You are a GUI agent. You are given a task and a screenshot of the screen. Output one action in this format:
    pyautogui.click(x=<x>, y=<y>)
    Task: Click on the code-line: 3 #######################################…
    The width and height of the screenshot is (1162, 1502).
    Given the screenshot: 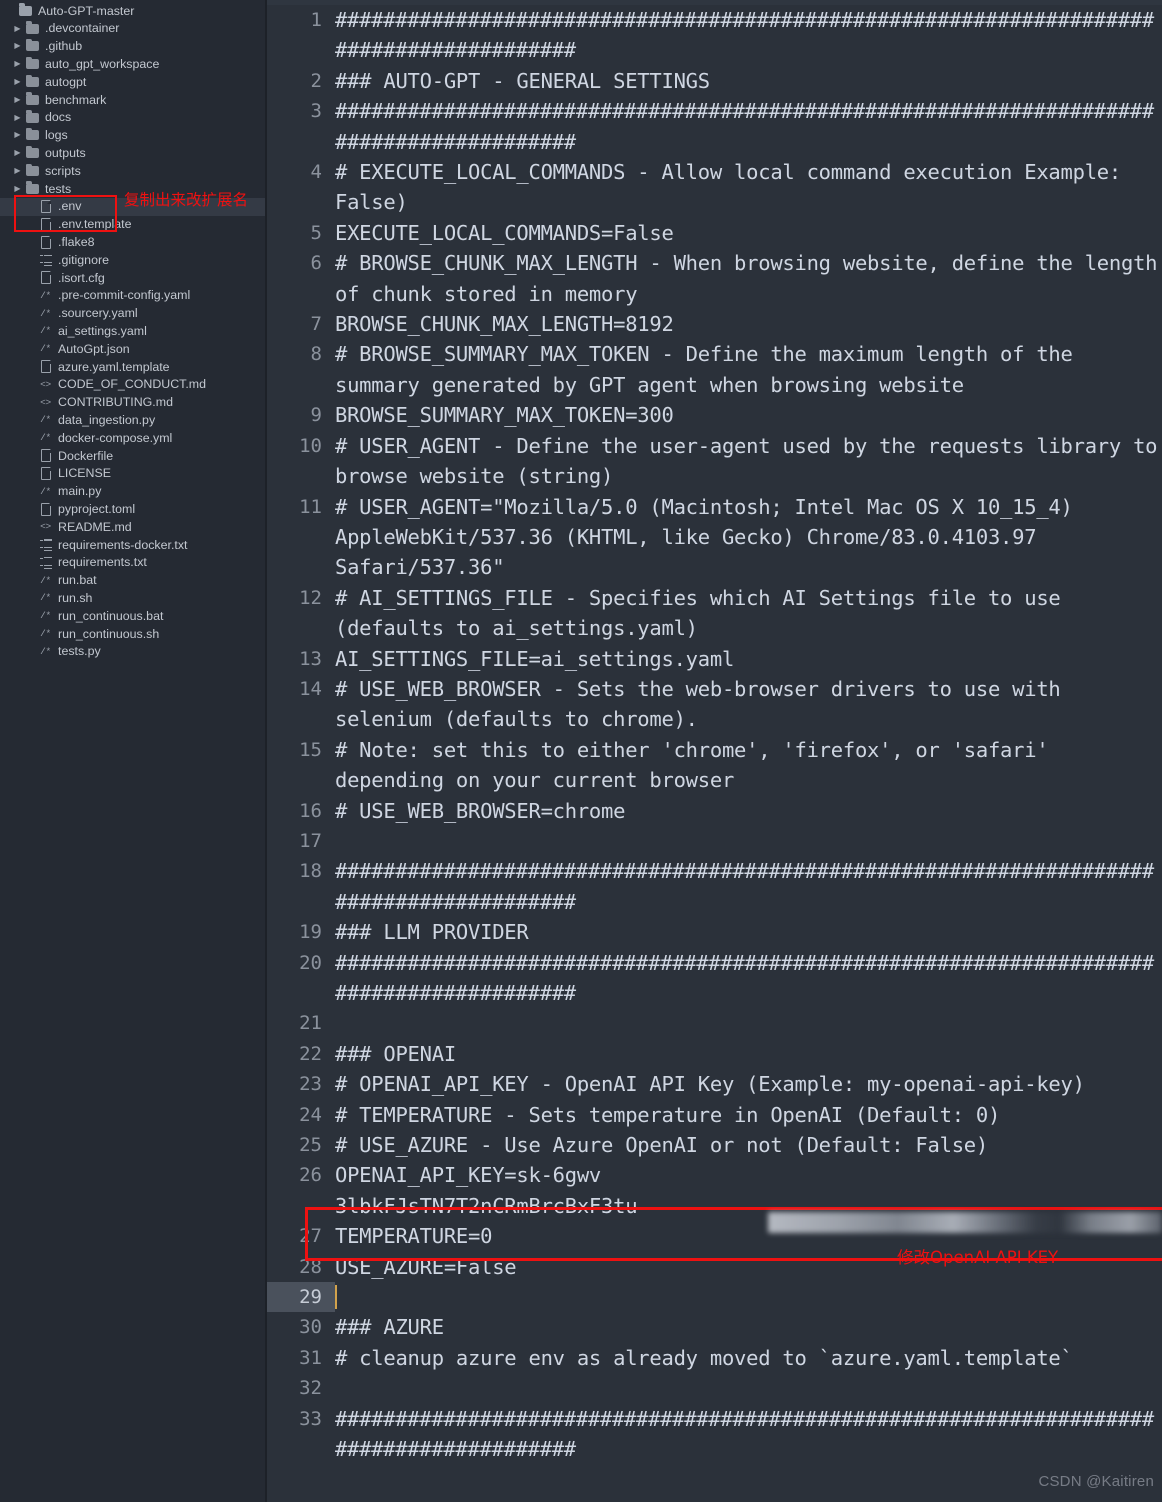 What is the action you would take?
    pyautogui.click(x=714, y=126)
    